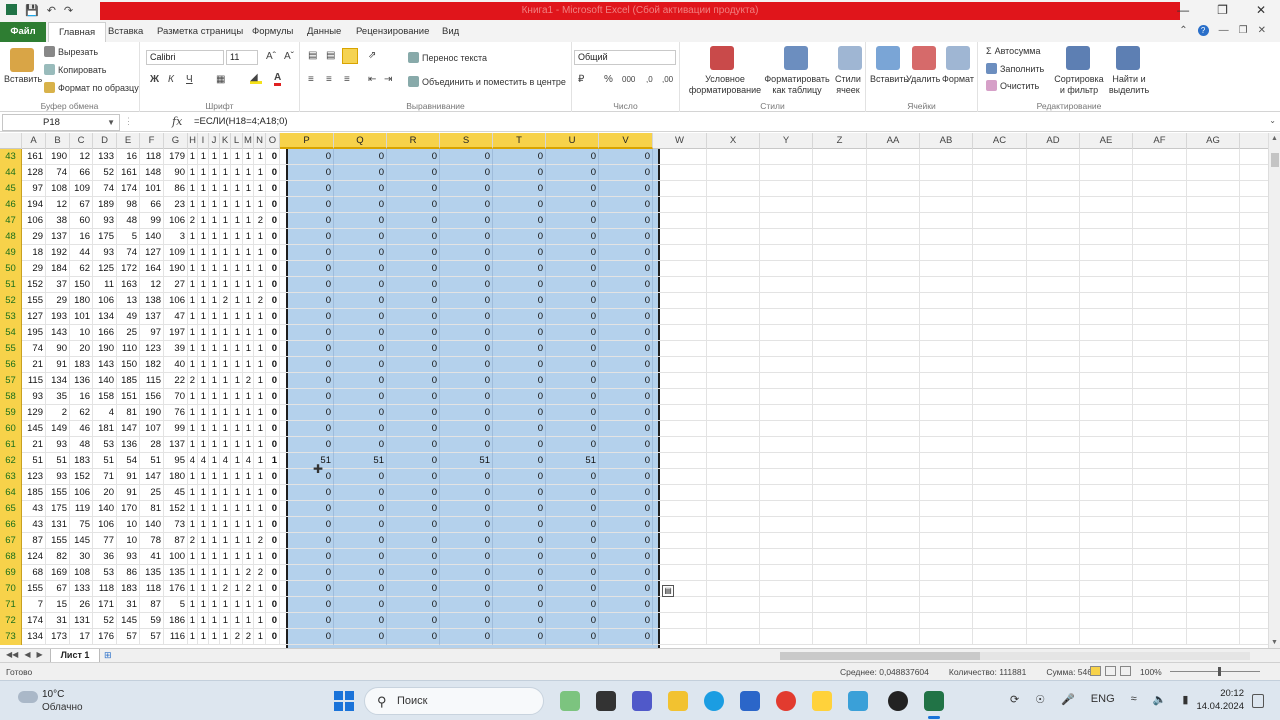 This screenshot has height=720, width=1280. I want to click on cell-c55: 20, so click(81, 349).